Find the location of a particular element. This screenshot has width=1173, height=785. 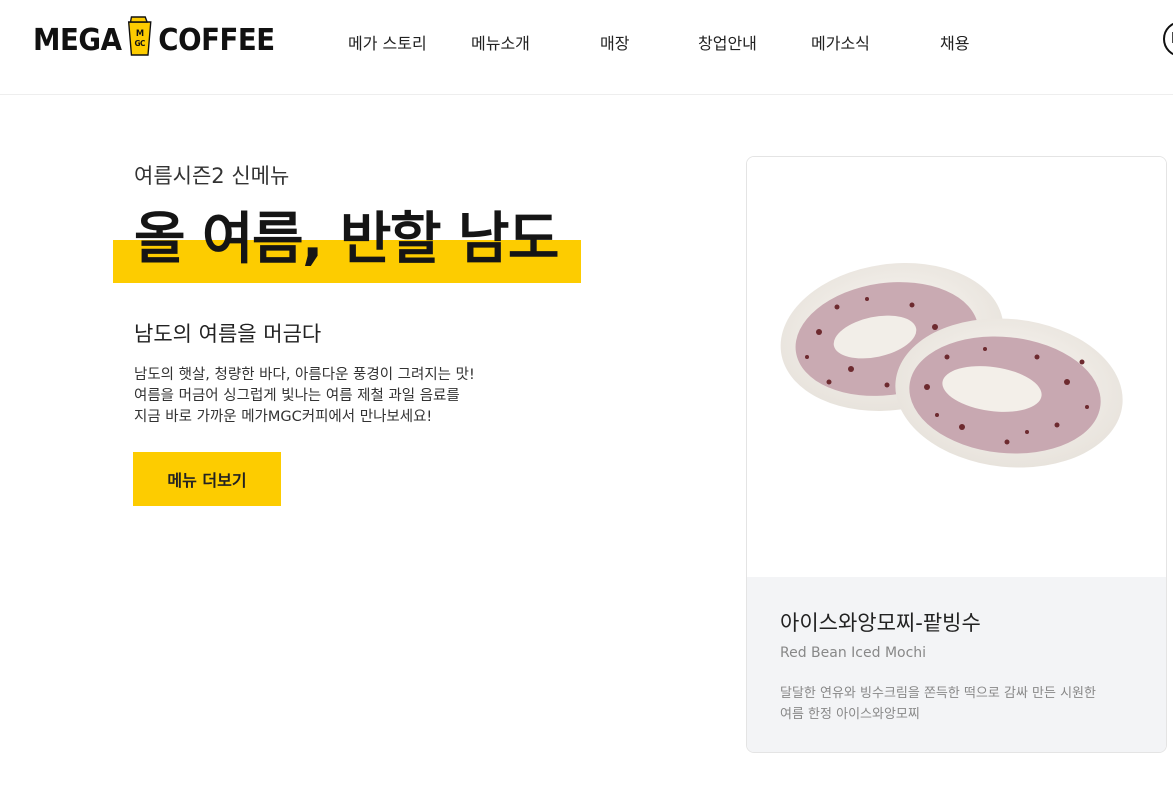

more-menu-button: 메뉴 더보기 is located at coordinates (207, 479).